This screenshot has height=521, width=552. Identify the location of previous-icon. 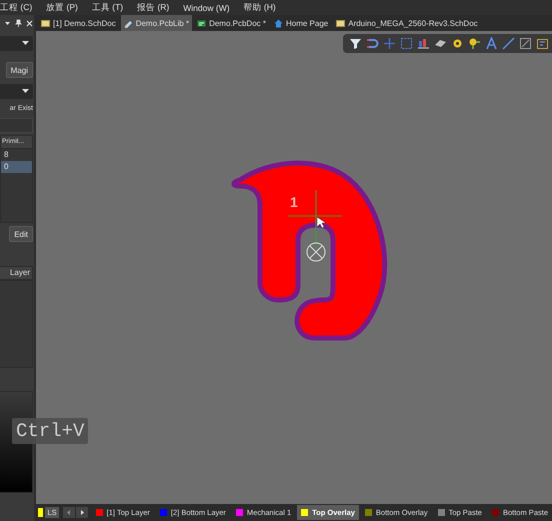
(68, 512).